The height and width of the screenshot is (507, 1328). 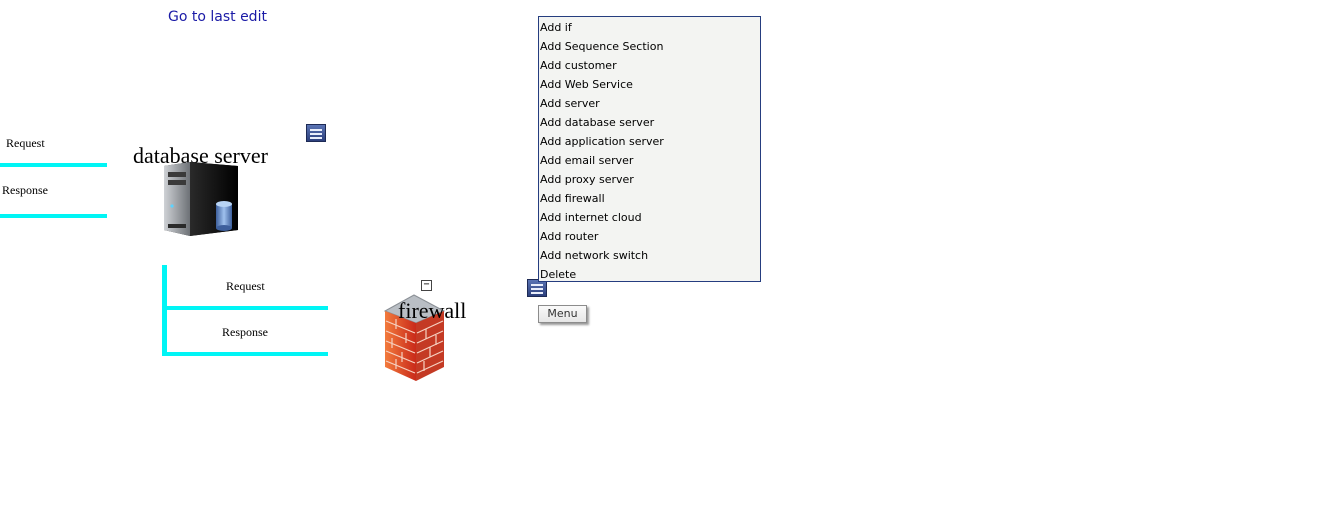 I want to click on menu-item-add-router: Add router, so click(x=649, y=236).